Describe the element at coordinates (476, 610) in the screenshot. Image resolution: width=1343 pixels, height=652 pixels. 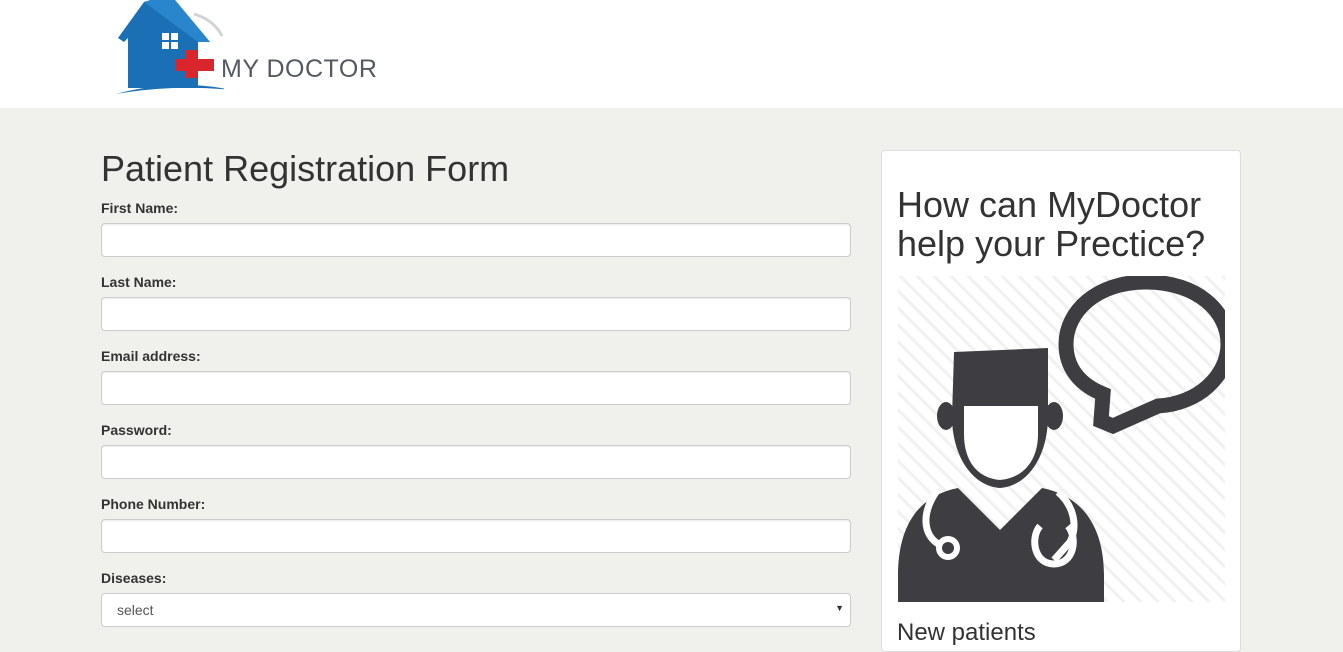
I see `diseases-select: select ▼` at that location.